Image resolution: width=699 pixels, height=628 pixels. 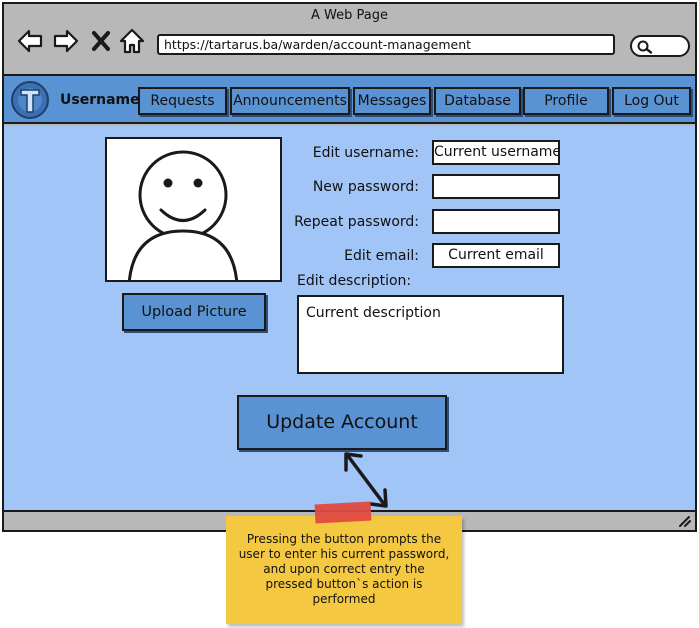 What do you see at coordinates (566, 101) in the screenshot?
I see `nav-profile-button: Profile` at bounding box center [566, 101].